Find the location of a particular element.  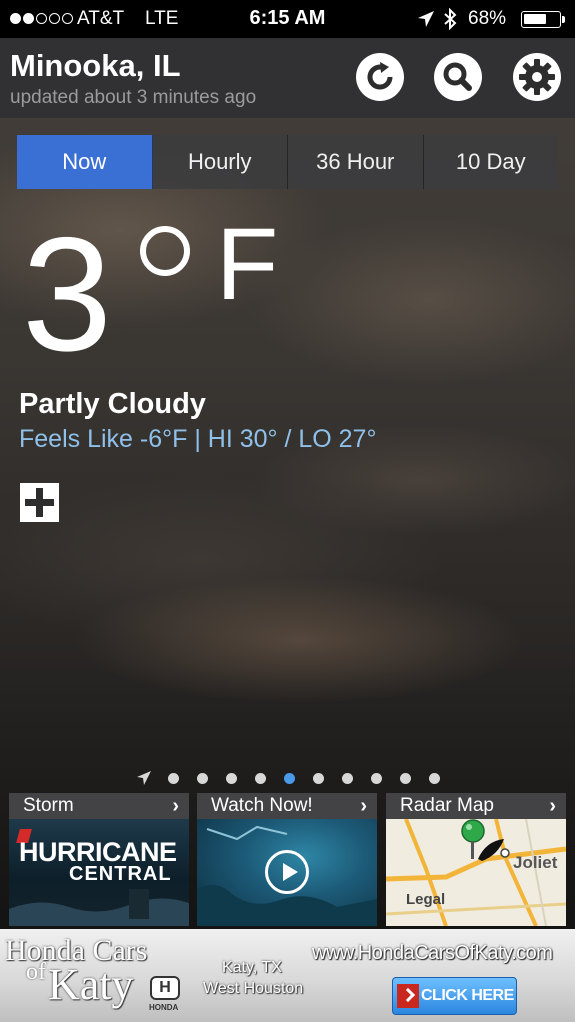

radar-map-tile-header: Radar Map › is located at coordinates (476, 806).